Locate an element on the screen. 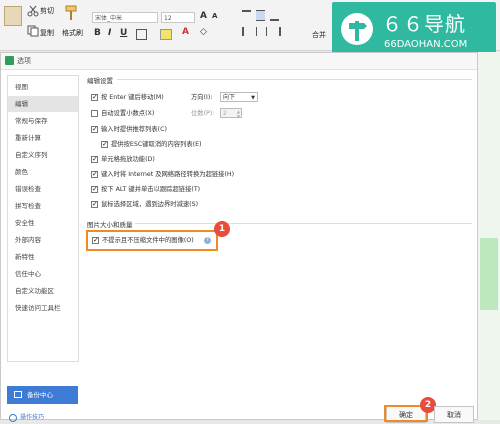 The width and height of the screenshot is (500, 424). font-color-button: A is located at coordinates (185, 32).